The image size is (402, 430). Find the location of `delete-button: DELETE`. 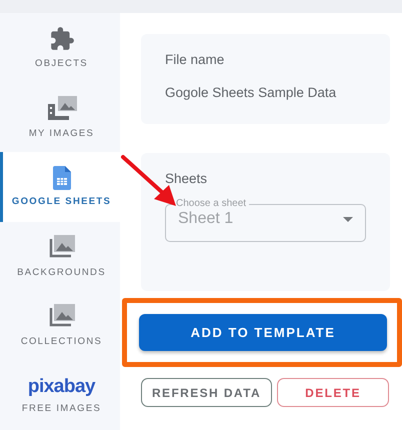

delete-button: DELETE is located at coordinates (333, 392).